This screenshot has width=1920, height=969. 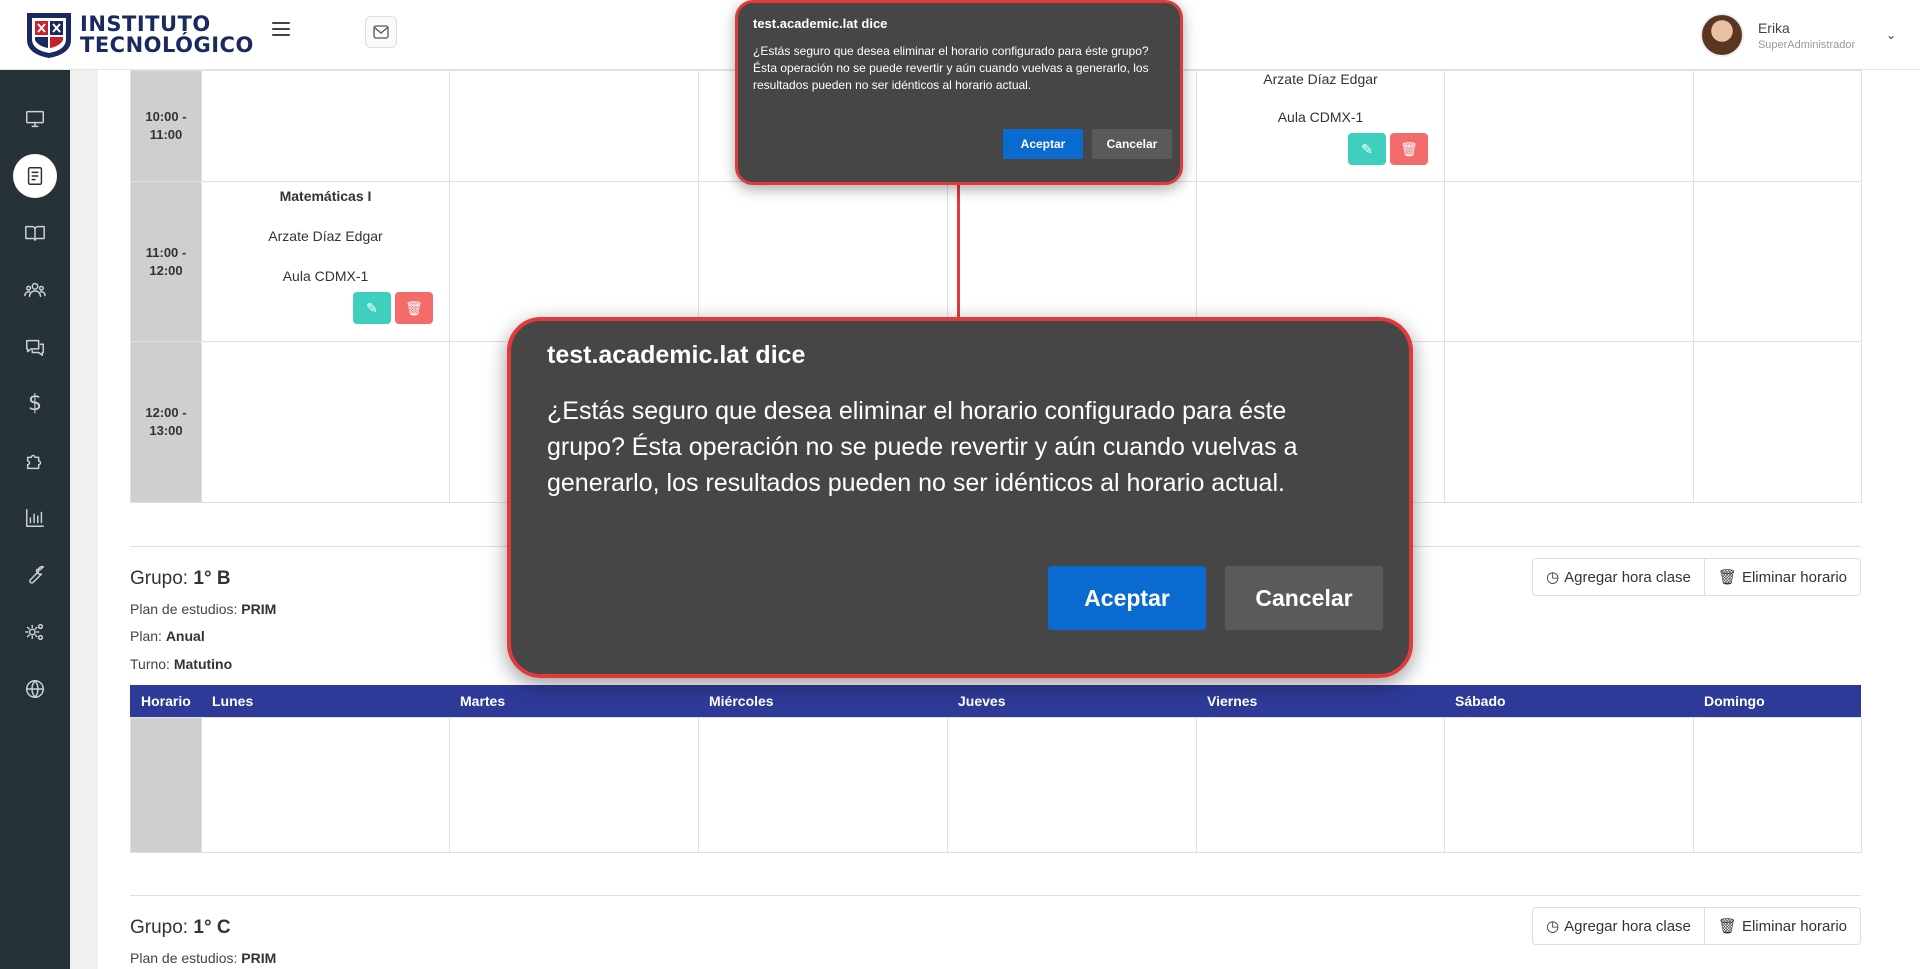 I want to click on class-subject: Matemáticas I, so click(x=325, y=196).